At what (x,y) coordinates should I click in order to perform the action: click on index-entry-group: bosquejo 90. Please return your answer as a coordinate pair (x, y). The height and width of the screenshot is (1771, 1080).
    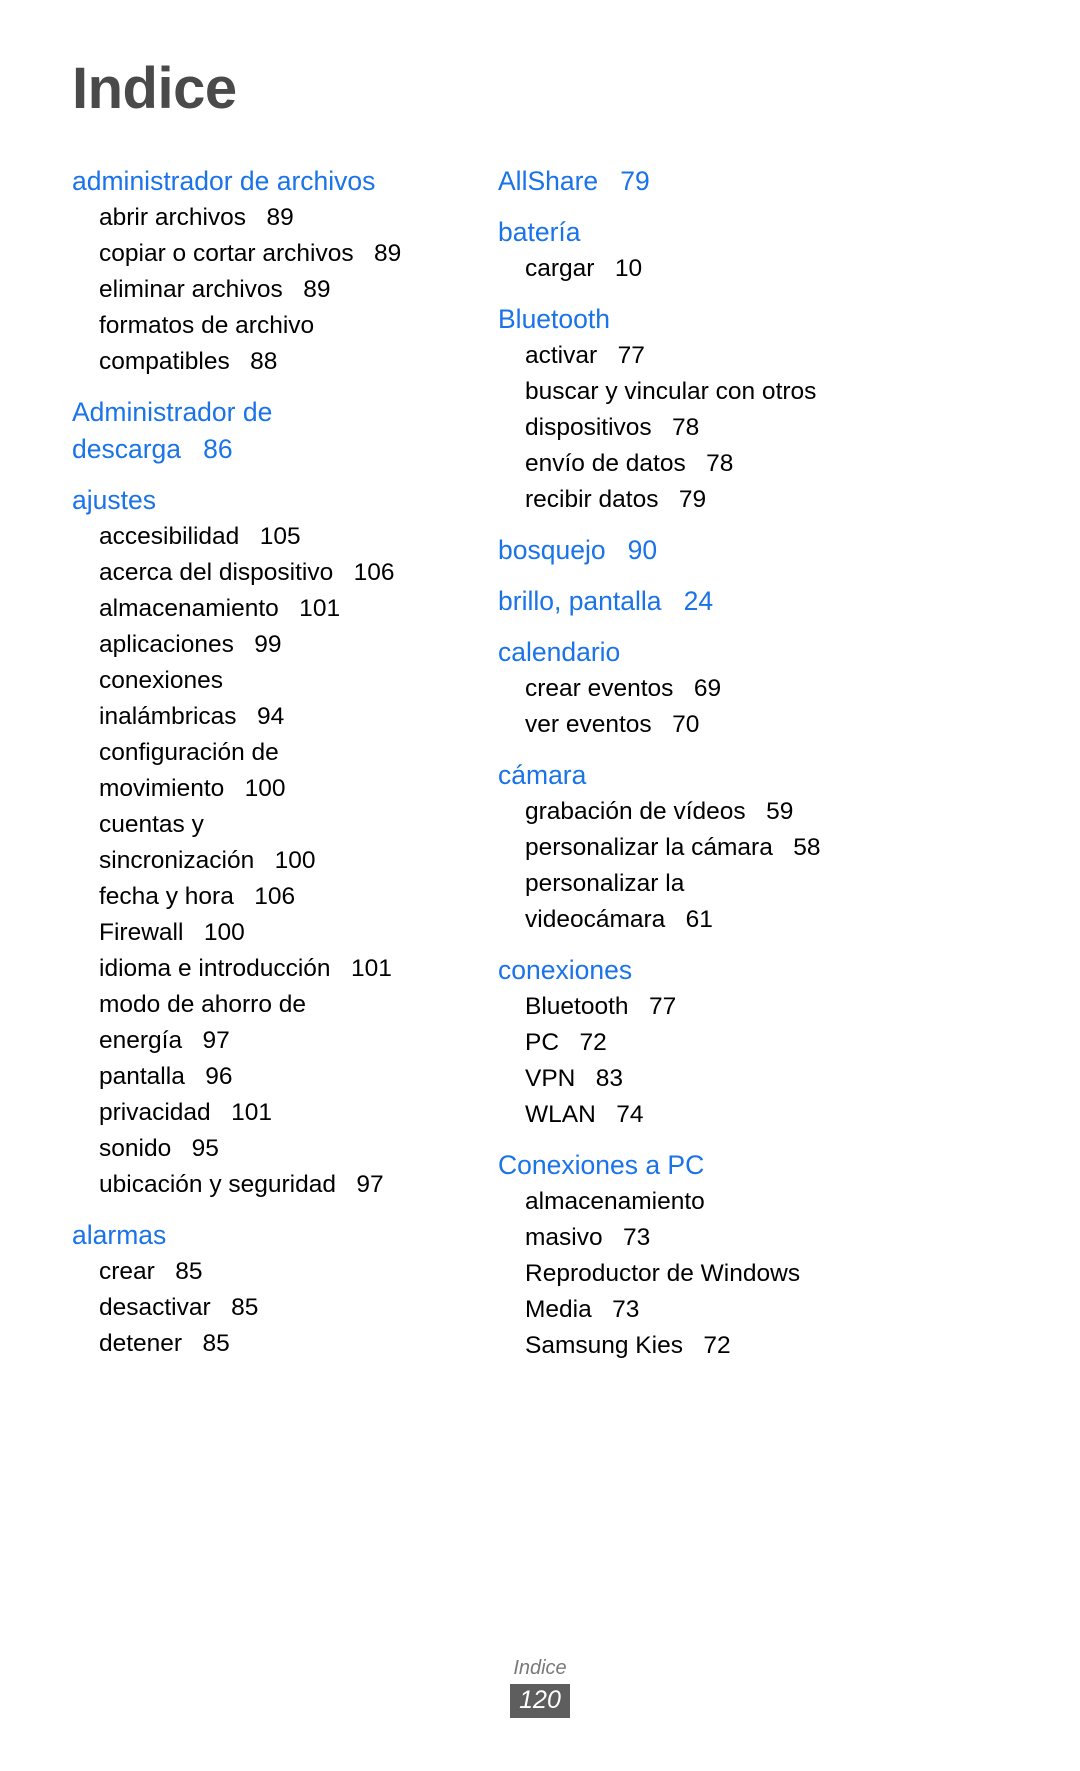
    Looking at the image, I should click on (729, 550).